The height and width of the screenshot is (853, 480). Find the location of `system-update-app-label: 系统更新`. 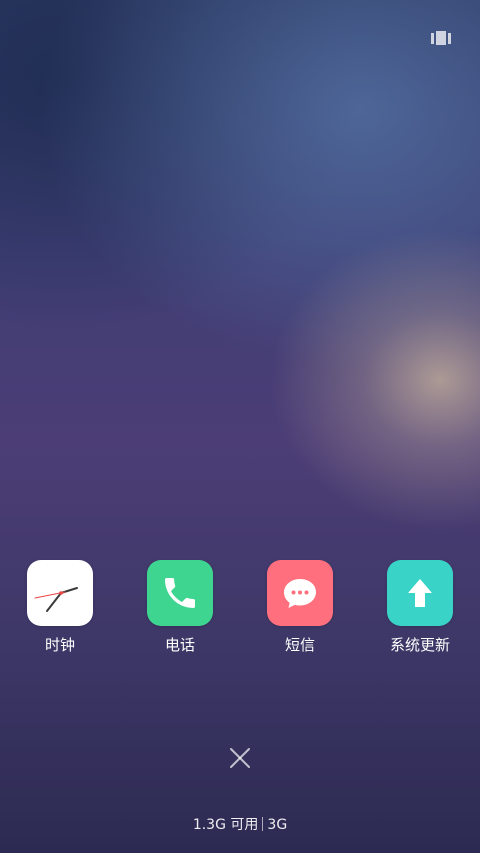

system-update-app-label: 系统更新 is located at coordinates (419, 645).